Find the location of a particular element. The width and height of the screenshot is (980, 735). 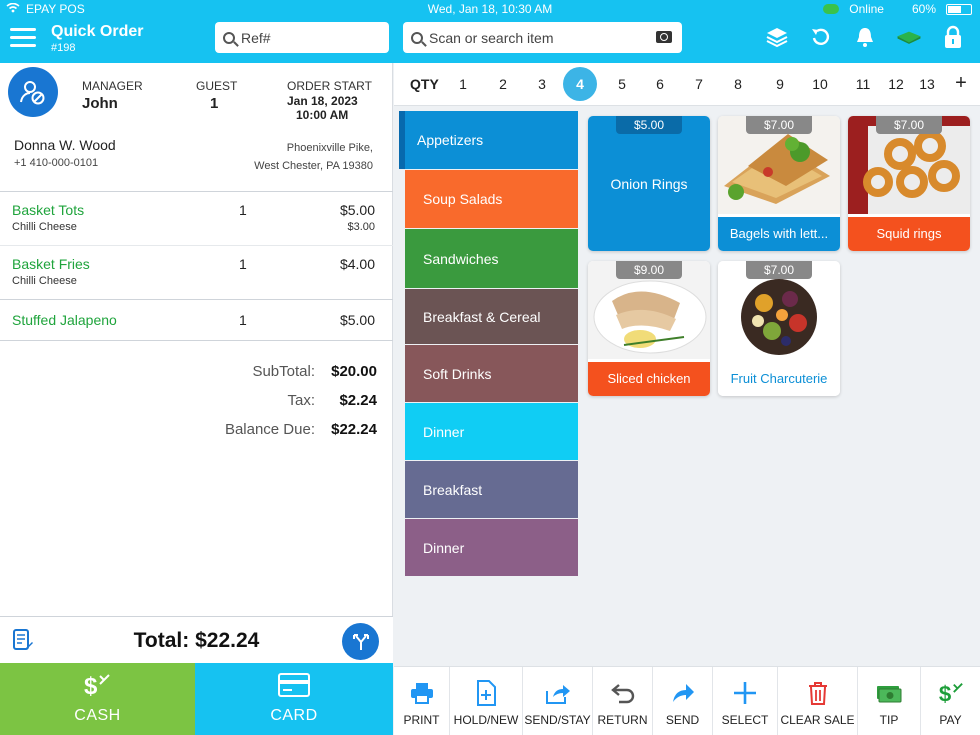

item-tile: $9.00 Sliced chicken is located at coordinates (649, 328).